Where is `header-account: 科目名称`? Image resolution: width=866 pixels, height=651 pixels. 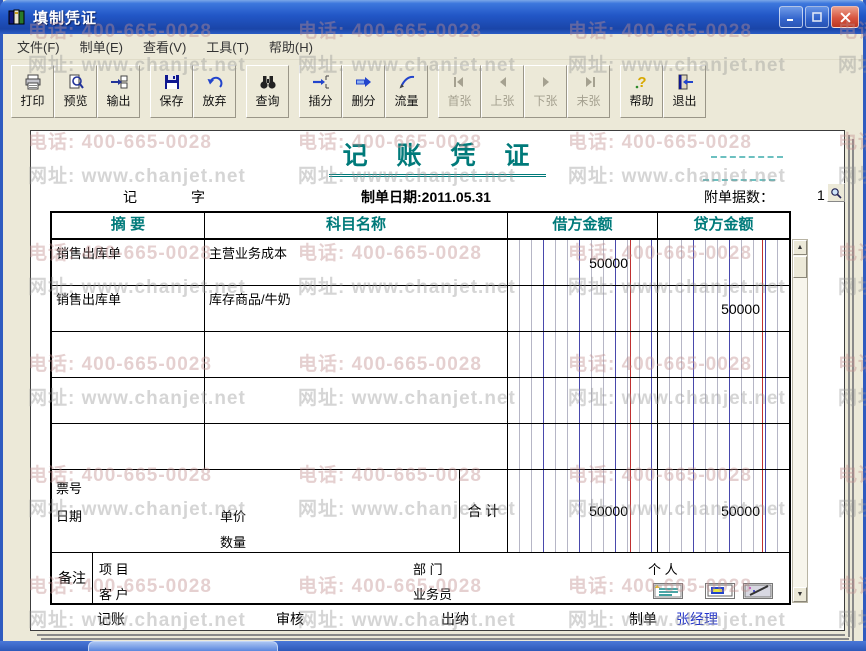 header-account: 科目名称 is located at coordinates (356, 226).